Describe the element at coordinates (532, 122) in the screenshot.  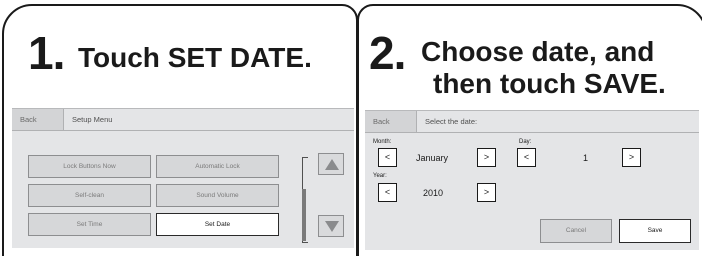
I see `select-date-topbar: Back Select the date:` at that location.